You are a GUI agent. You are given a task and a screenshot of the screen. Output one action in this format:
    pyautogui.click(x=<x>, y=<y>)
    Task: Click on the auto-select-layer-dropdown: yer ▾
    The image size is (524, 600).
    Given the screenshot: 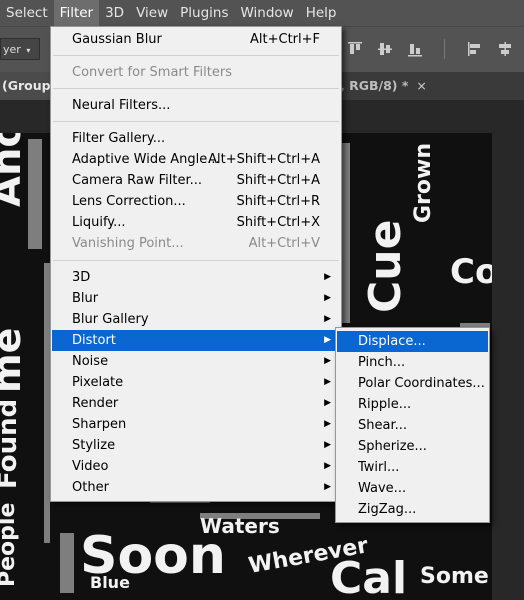 What is the action you would take?
    pyautogui.click(x=20, y=49)
    